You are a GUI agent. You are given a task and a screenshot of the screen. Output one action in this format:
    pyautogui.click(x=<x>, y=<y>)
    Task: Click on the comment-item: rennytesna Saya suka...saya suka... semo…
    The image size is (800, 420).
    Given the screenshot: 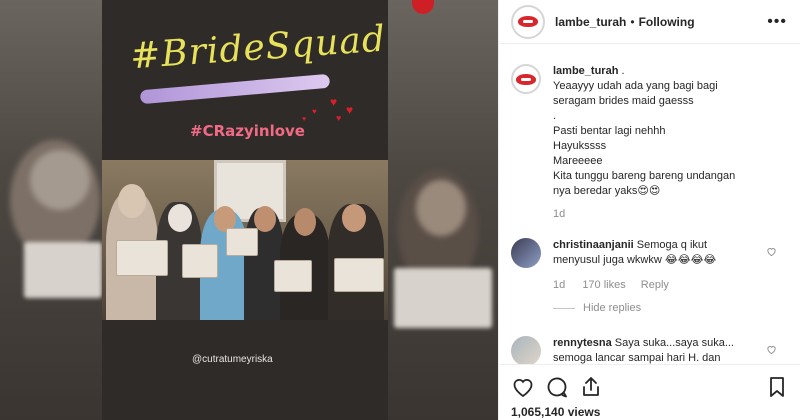 What is the action you would take?
    pyautogui.click(x=651, y=350)
    